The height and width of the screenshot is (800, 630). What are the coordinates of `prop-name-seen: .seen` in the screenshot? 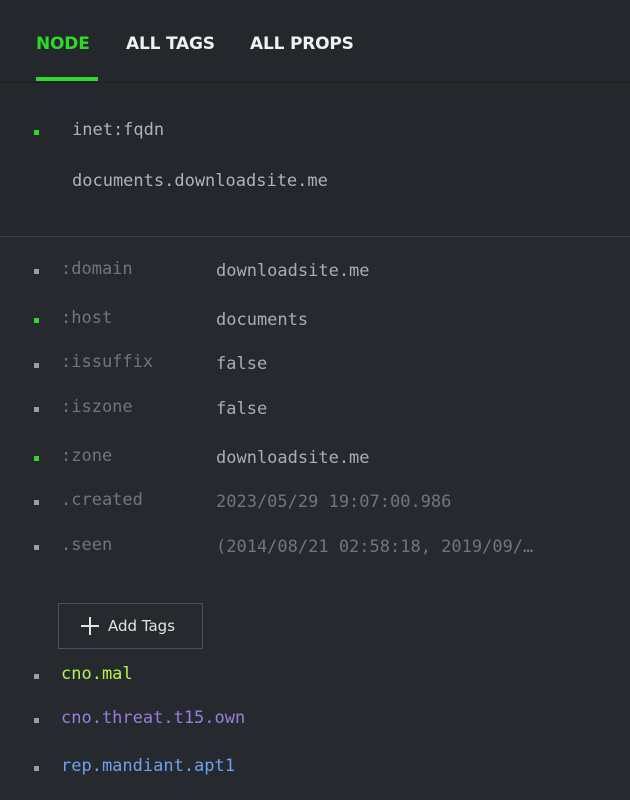 It's located at (87, 545).